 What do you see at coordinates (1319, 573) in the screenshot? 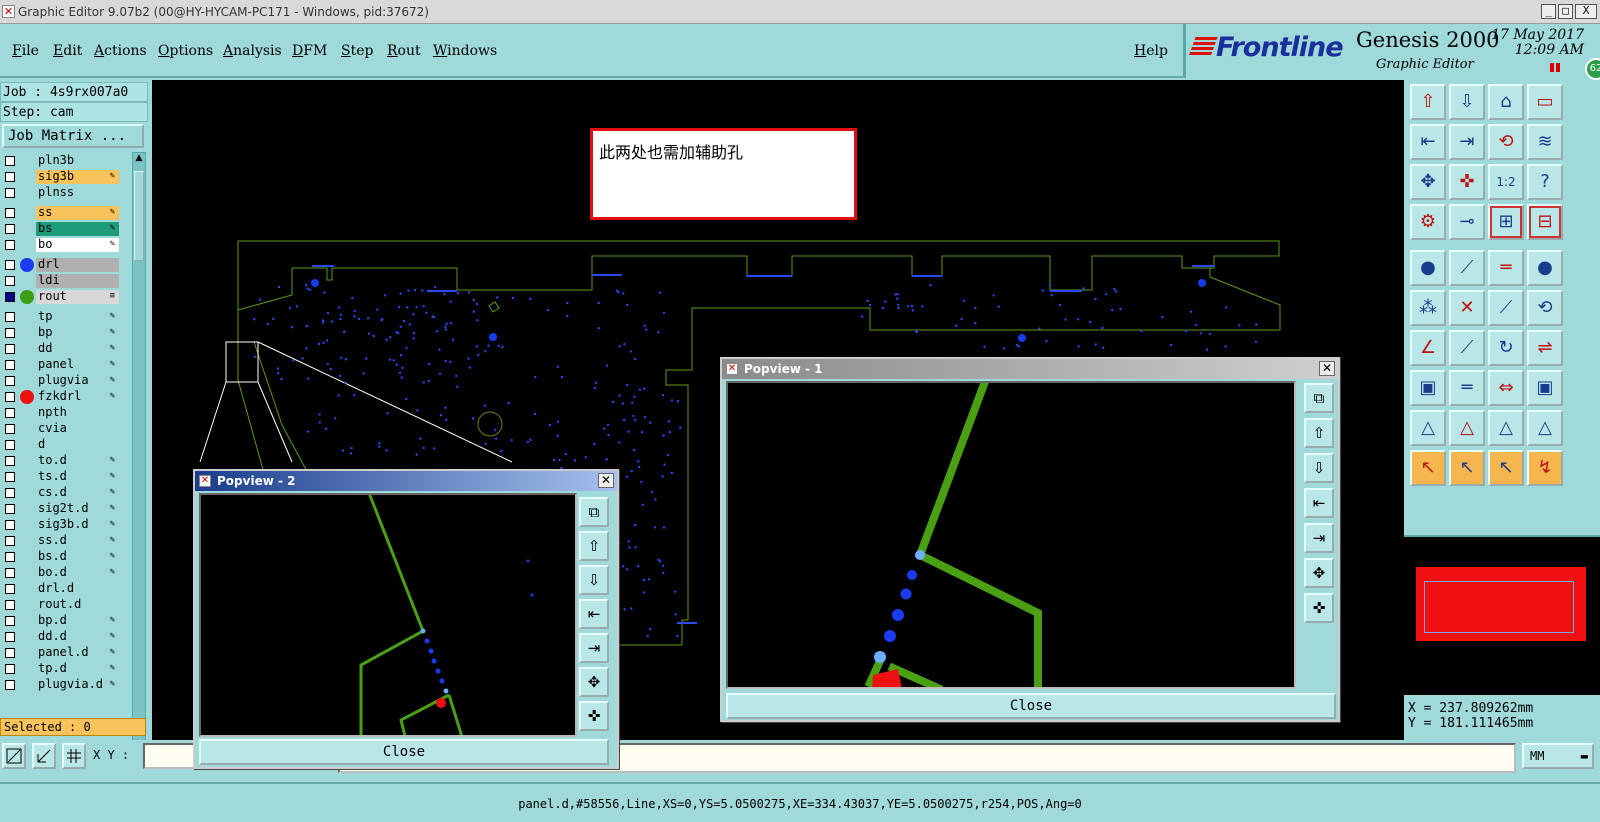
I see `popview-1-tool-6-icon: ✥` at bounding box center [1319, 573].